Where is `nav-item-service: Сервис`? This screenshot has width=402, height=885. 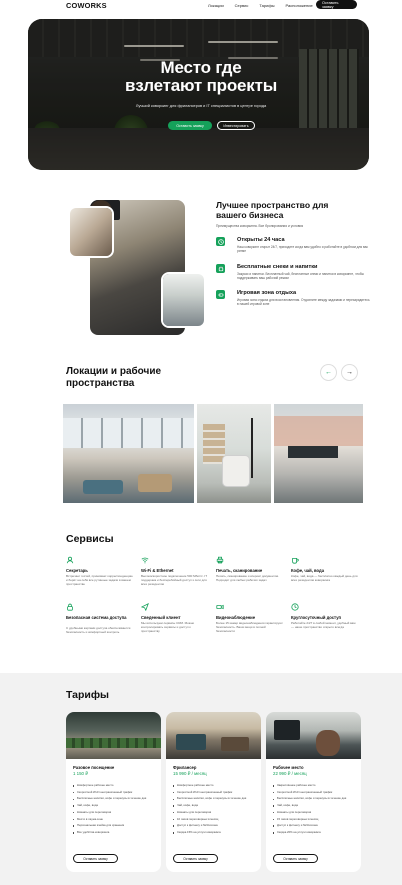
nav-item-service: Сервис is located at coordinates (242, 5).